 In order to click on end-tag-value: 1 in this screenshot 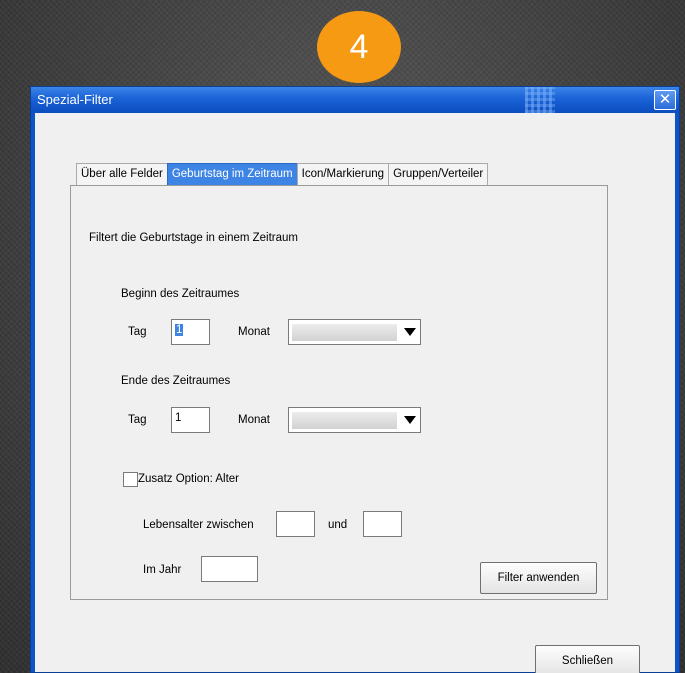, I will do `click(178, 418)`.